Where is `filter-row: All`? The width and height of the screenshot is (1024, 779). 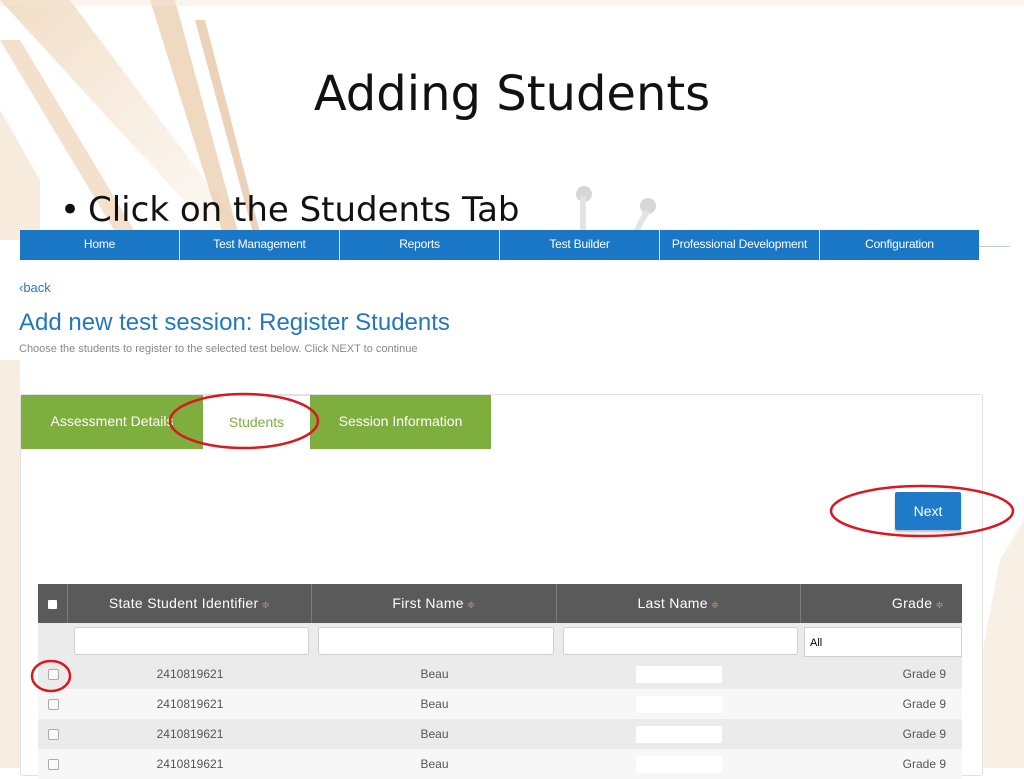 filter-row: All is located at coordinates (500, 641).